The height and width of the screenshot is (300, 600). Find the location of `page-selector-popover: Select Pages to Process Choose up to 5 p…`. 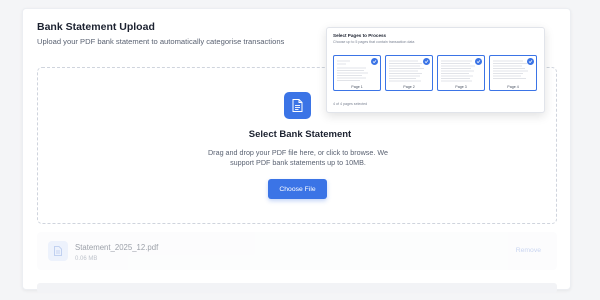

page-selector-popover: Select Pages to Process Choose up to 5 p… is located at coordinates (435, 70).